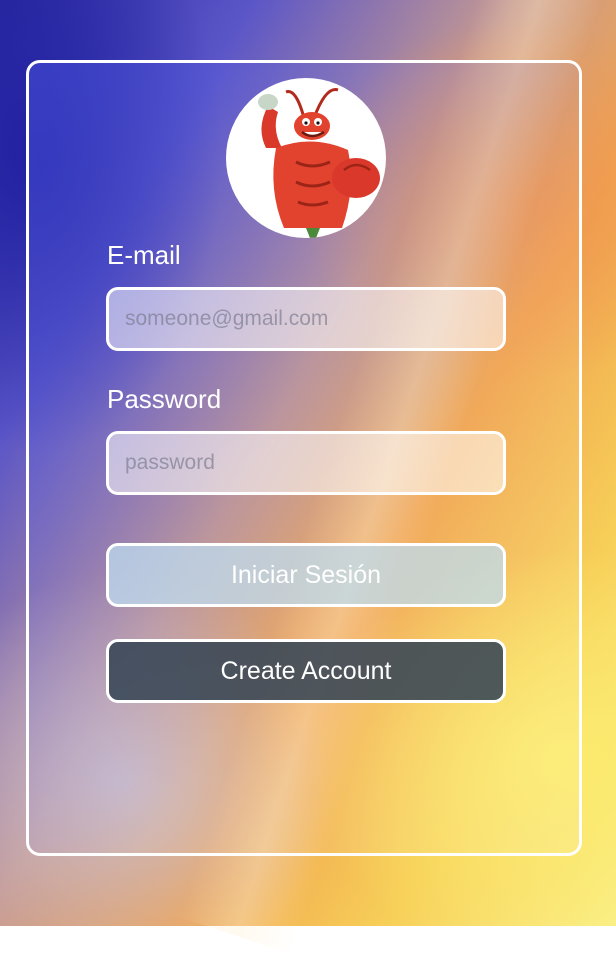  I want to click on avatar, so click(306, 158).